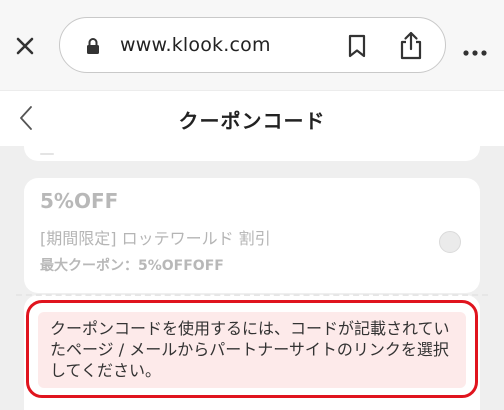 The image size is (504, 410). What do you see at coordinates (25, 46) in the screenshot?
I see `close-icon` at bounding box center [25, 46].